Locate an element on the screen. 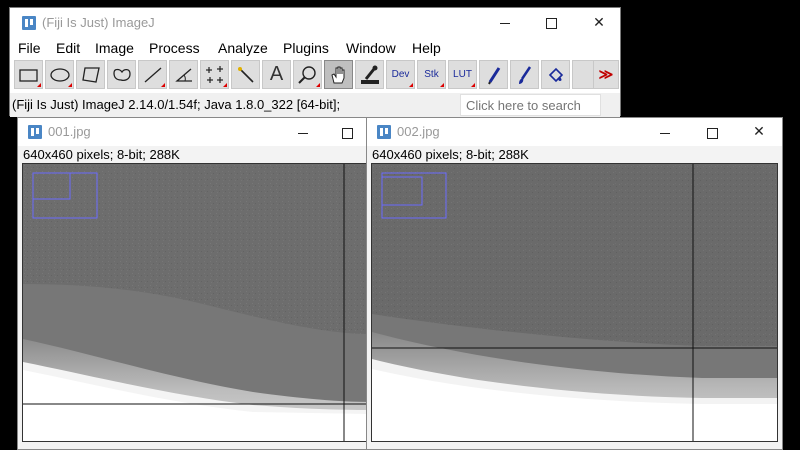 This screenshot has width=800, height=450. angle-tool is located at coordinates (183, 74).